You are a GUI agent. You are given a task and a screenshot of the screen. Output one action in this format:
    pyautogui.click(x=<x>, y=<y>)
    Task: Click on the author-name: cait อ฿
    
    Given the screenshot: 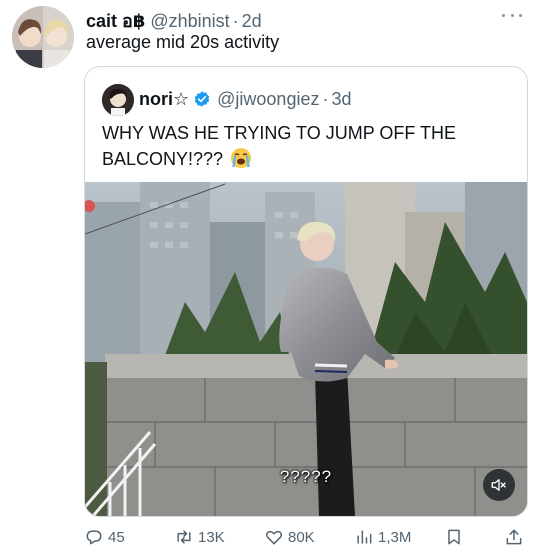 What is the action you would take?
    pyautogui.click(x=115, y=20)
    